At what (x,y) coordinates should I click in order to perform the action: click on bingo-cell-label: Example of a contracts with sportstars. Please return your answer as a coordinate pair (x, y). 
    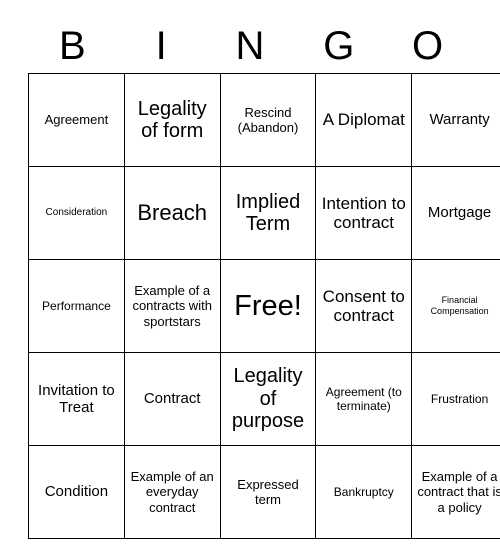
    Looking at the image, I should click on (172, 306).